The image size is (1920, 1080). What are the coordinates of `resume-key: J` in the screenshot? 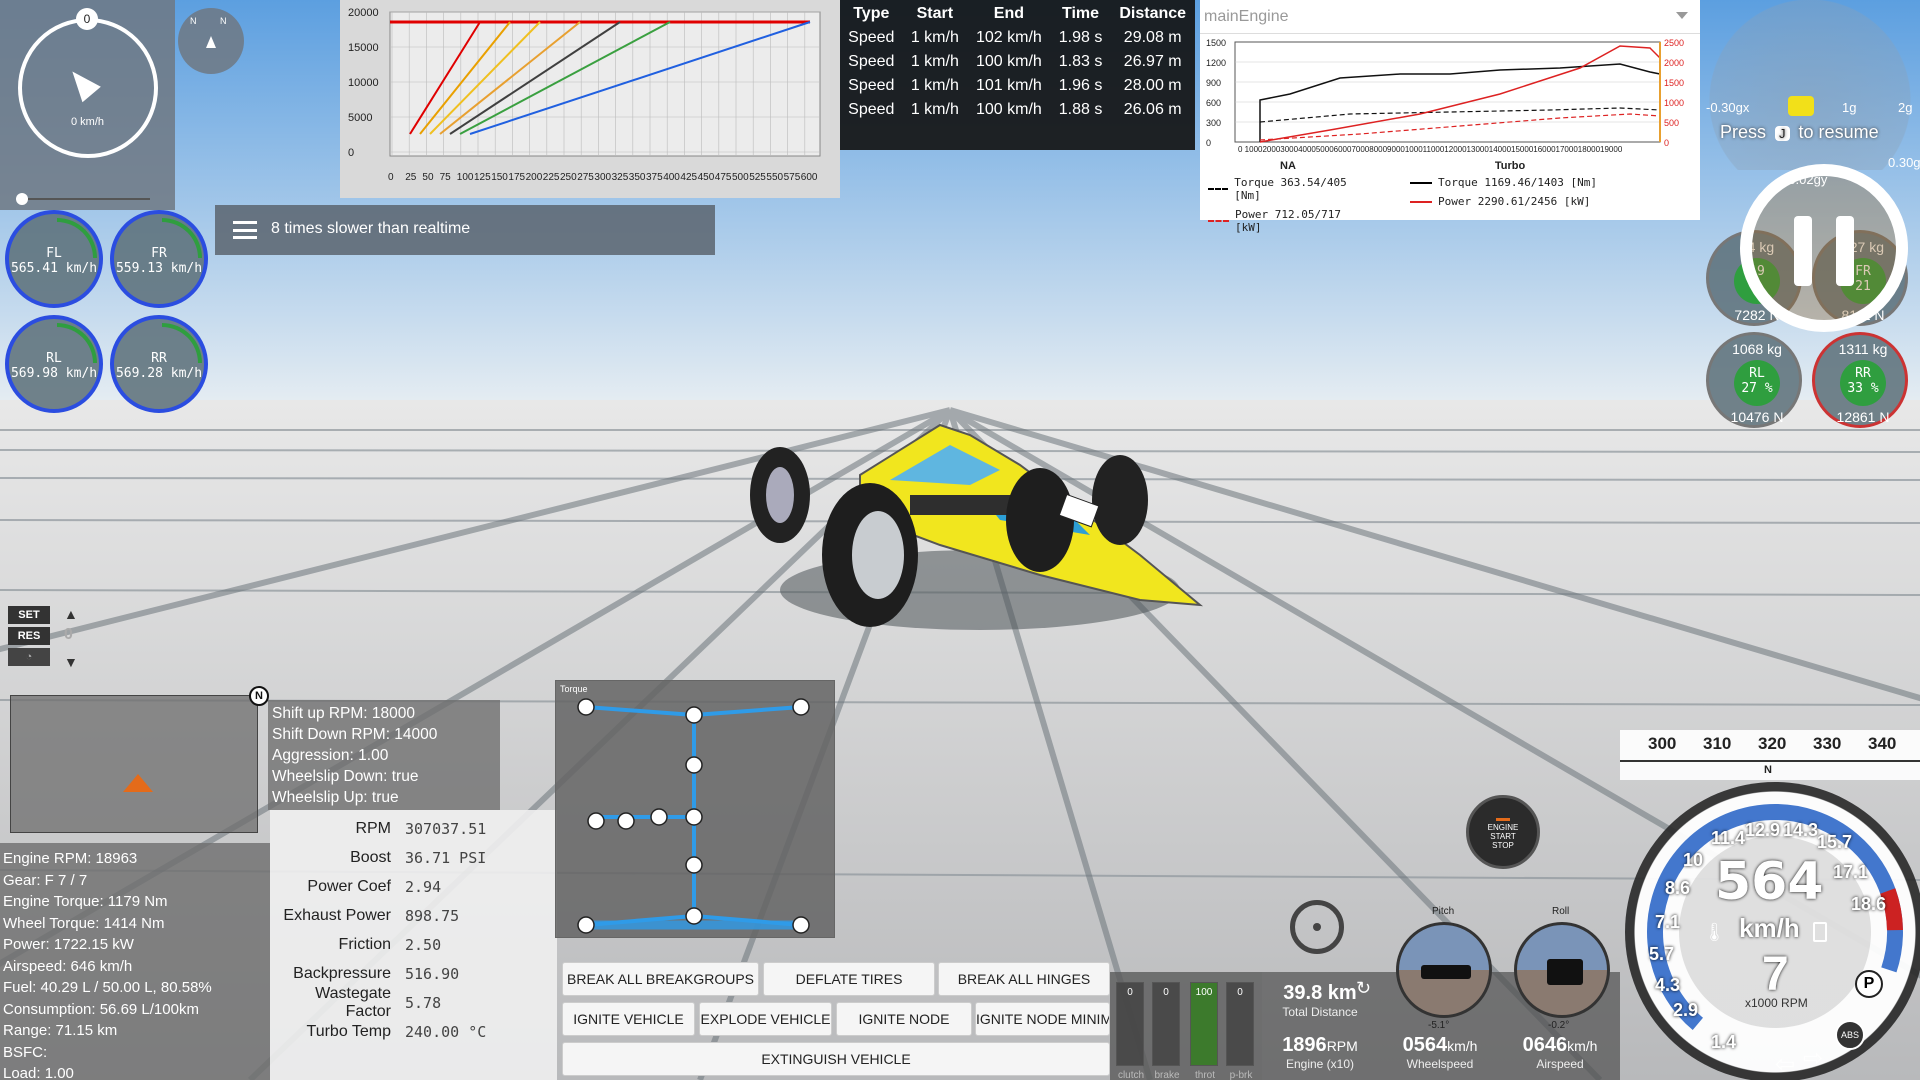 It's located at (1782, 133).